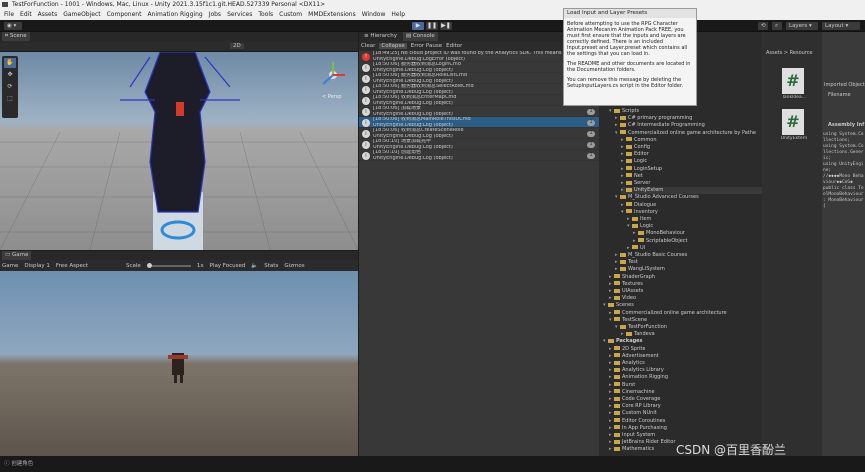 This screenshot has width=865, height=472. What do you see at coordinates (446, 26) in the screenshot?
I see `step-button: ▶❚` at bounding box center [446, 26].